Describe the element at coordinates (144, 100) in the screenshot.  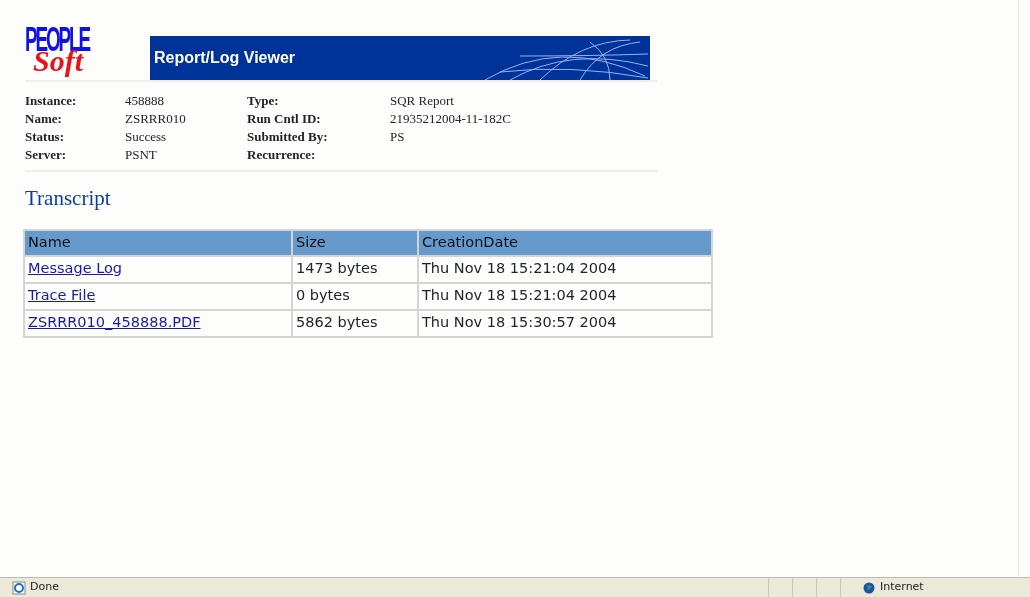
I see `field-value: 458888` at that location.